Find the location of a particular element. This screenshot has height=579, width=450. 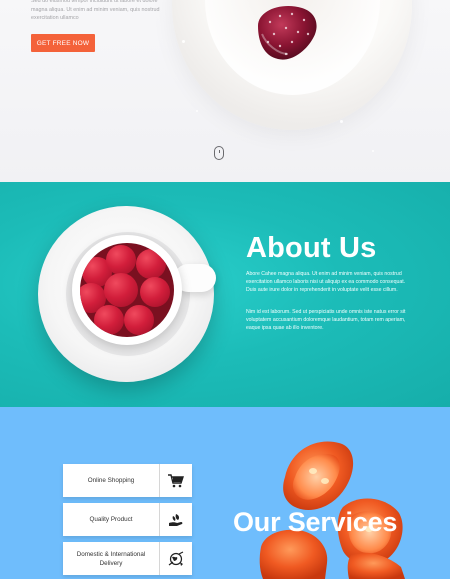

raspberries-image is located at coordinates (127, 290).